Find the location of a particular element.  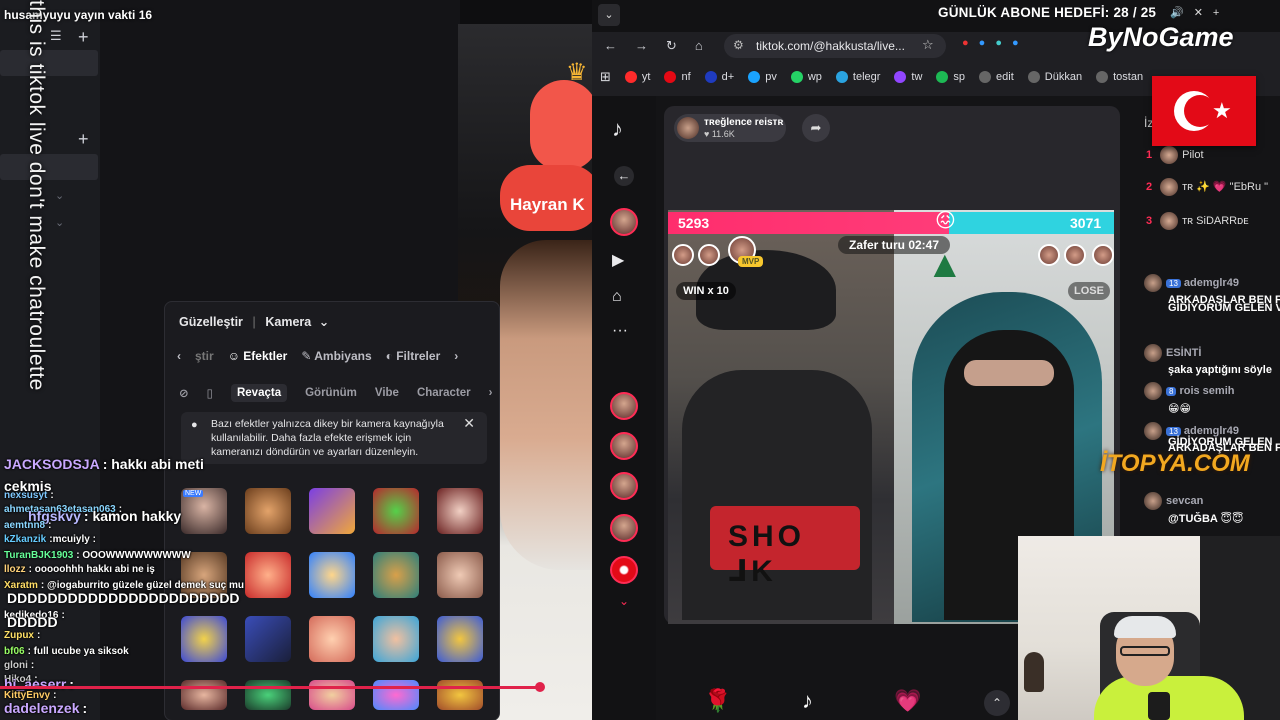

site-info-icon: ⚙ is located at coordinates (738, 45).